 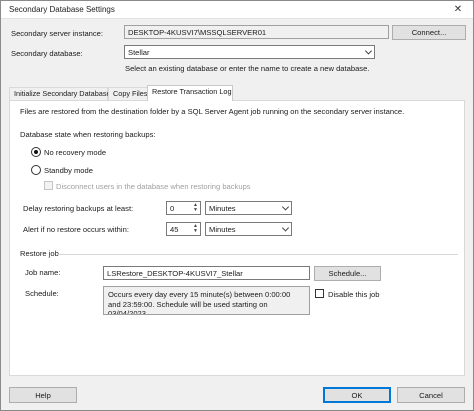 What do you see at coordinates (197, 32) in the screenshot?
I see `server-instance-value: DESKTOP-4KUSVI7\MSSQLSERVER01` at bounding box center [197, 32].